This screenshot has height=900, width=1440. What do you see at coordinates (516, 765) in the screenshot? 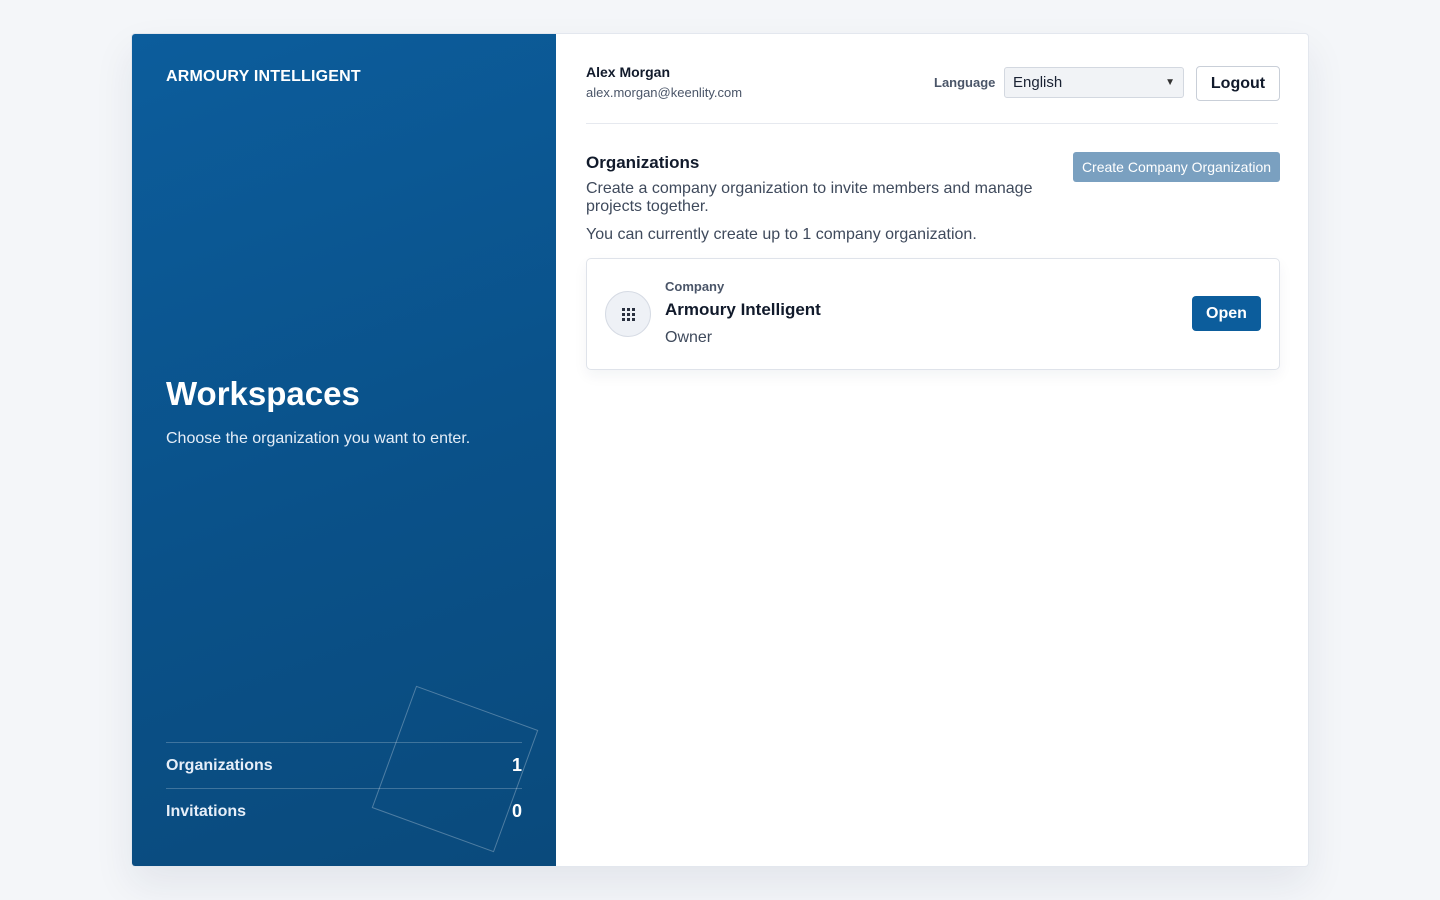
I see `stat-value: 1` at bounding box center [516, 765].